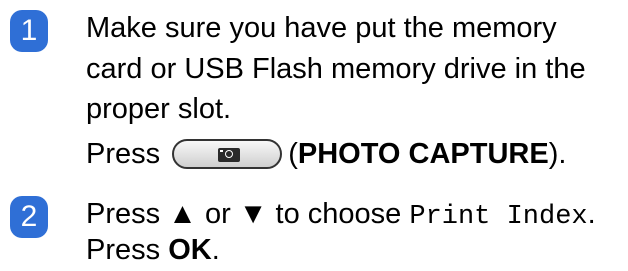 This screenshot has height=271, width=628. What do you see at coordinates (336, 69) in the screenshot?
I see `step-1-line-2: card or USB Flash memory drive in the` at bounding box center [336, 69].